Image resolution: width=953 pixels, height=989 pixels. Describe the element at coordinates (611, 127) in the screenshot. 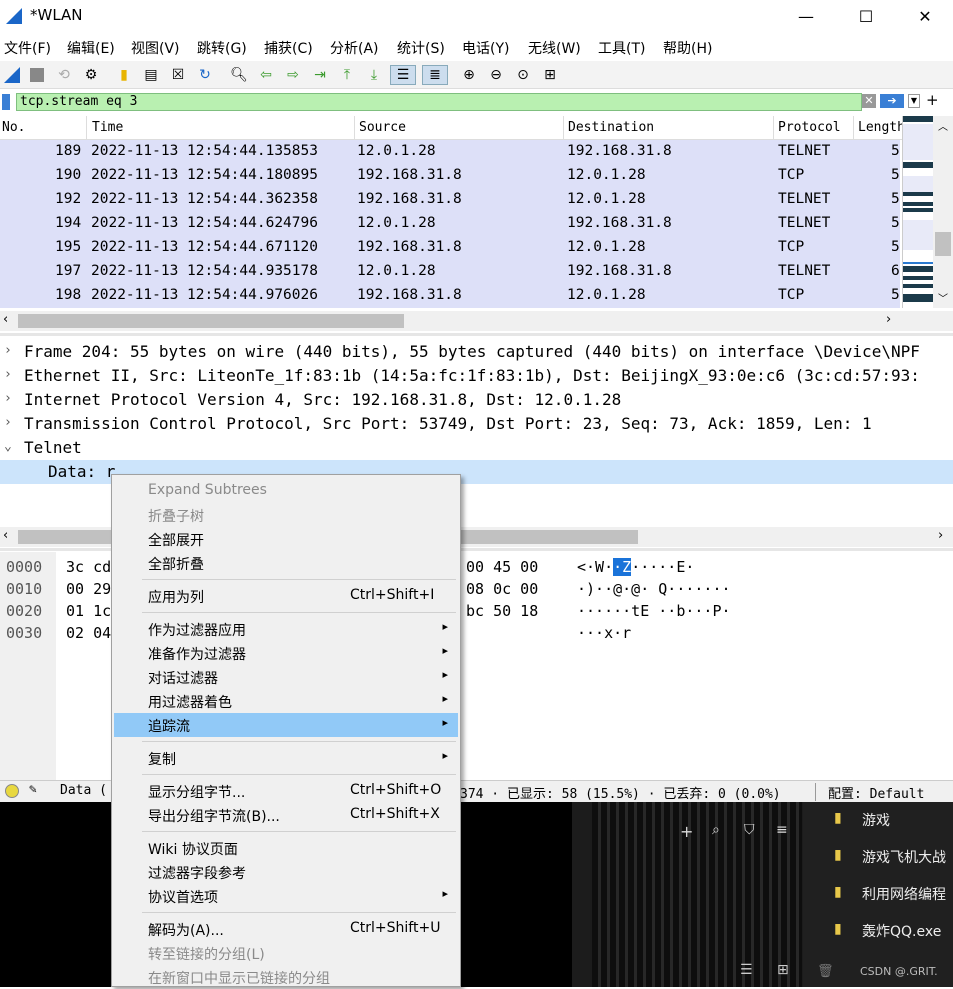

I see `col-destination: Destination` at that location.